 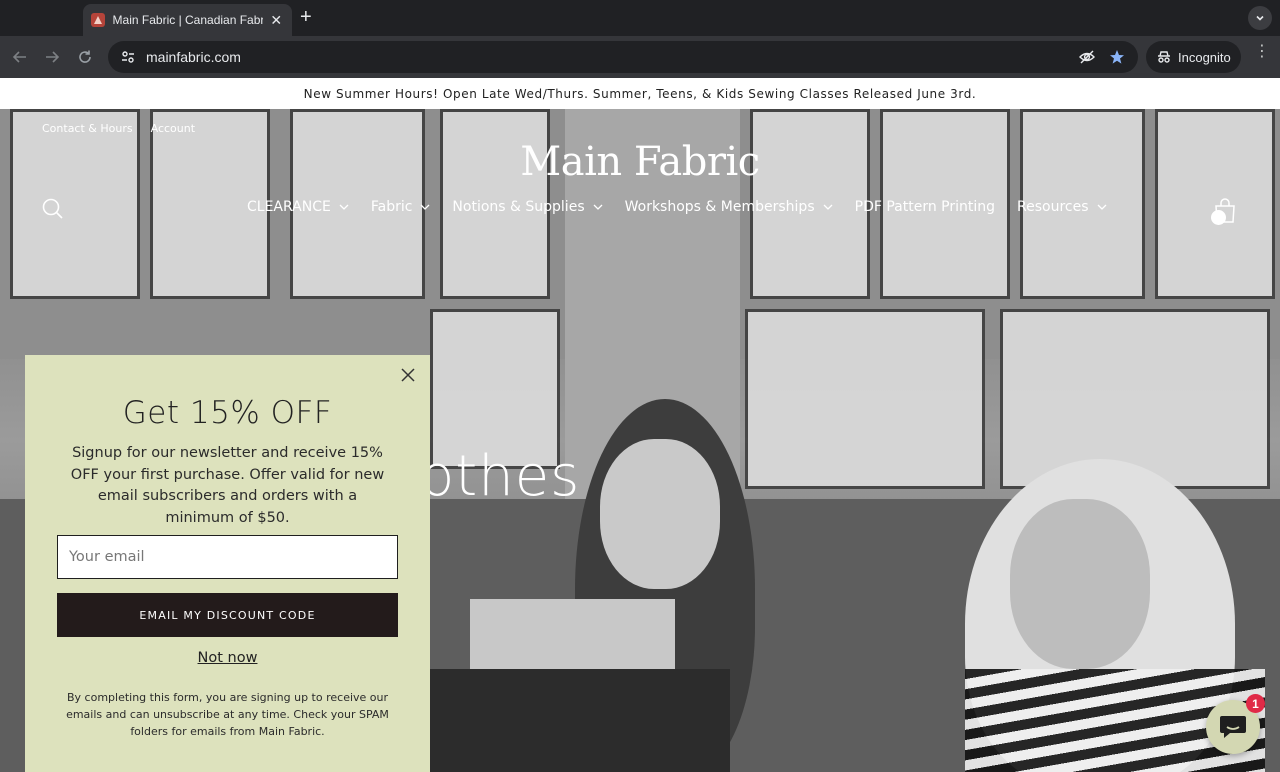 I want to click on bookmark-star-icon, so click(x=1117, y=57).